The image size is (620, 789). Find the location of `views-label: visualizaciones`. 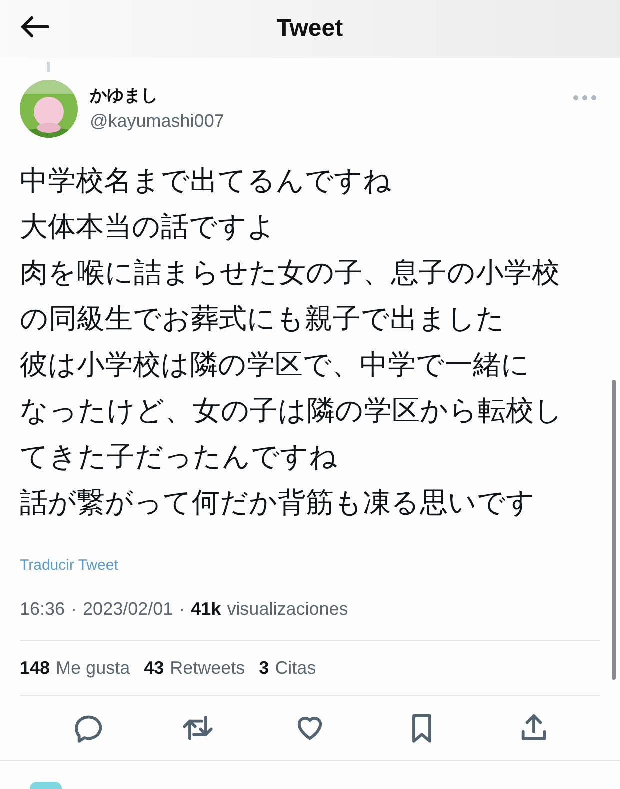

views-label: visualizaciones is located at coordinates (287, 609).